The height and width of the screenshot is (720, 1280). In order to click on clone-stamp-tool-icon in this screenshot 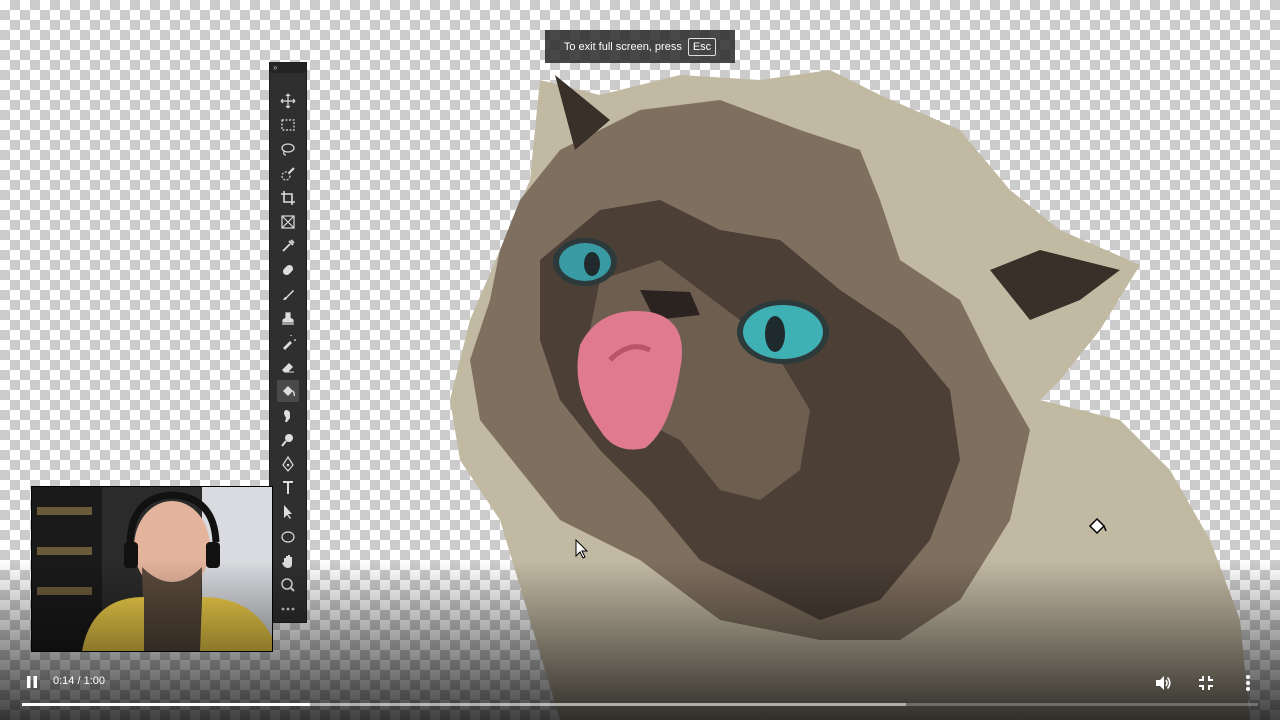, I will do `click(288, 318)`.